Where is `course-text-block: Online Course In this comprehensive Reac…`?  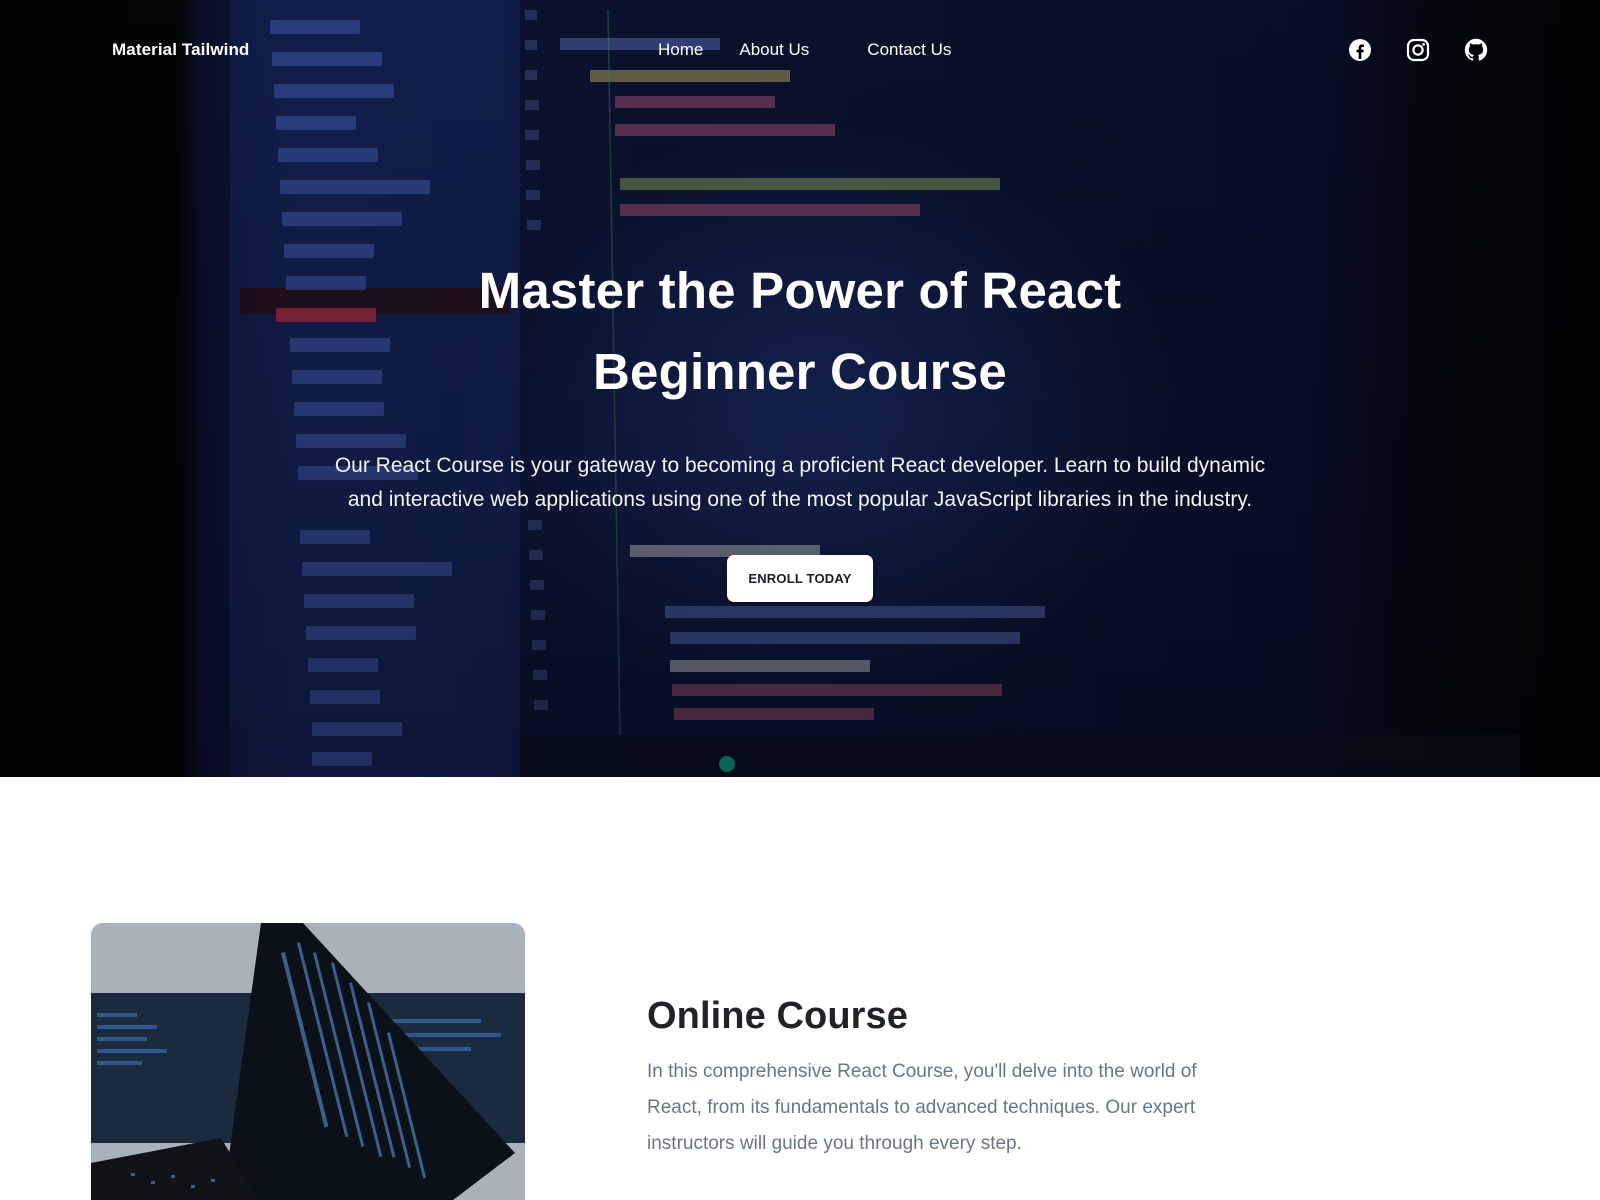
course-text-block: Online Course In this comprehensive Reac… is located at coordinates (947, 1078).